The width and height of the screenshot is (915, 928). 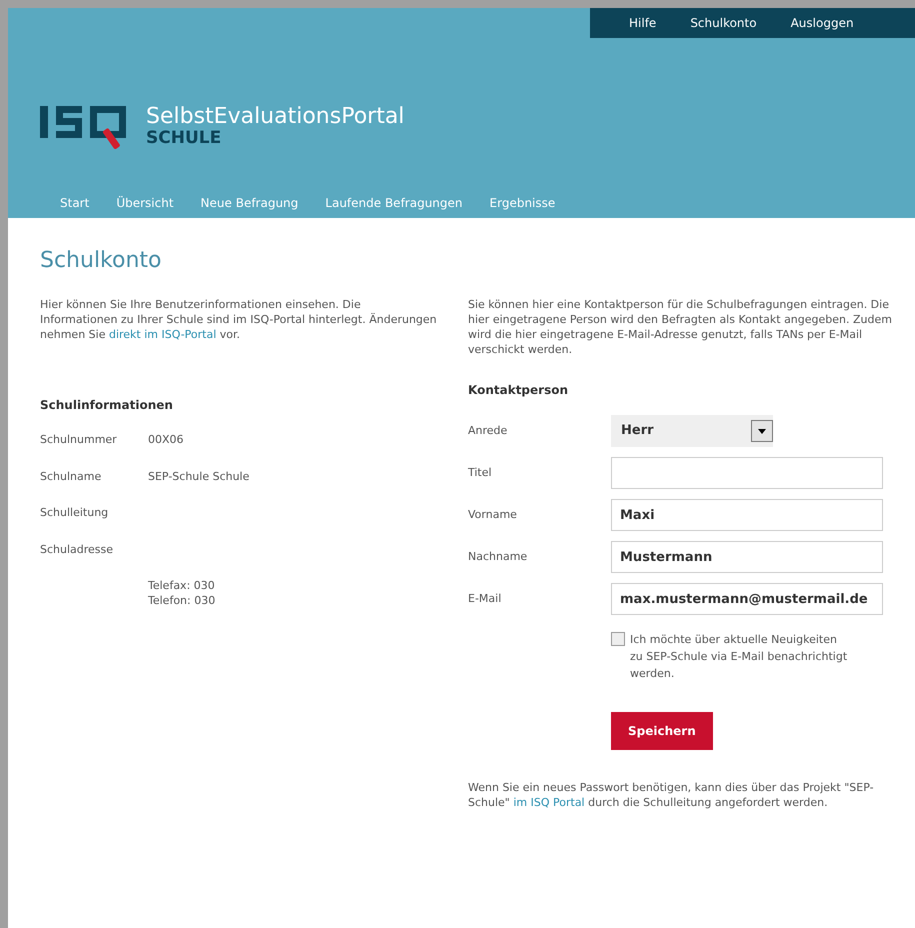 What do you see at coordinates (723, 23) in the screenshot?
I see `top-nav-link: Schulkonto` at bounding box center [723, 23].